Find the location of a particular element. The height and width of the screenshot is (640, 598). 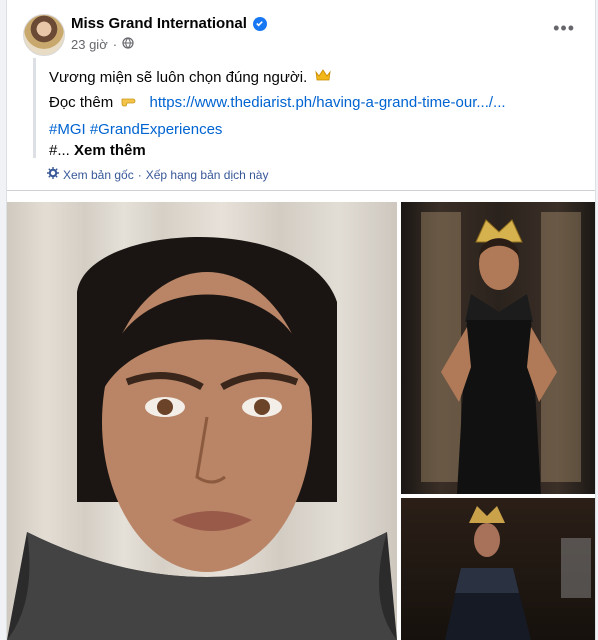

see-original-link: Xem bản gốc is located at coordinates (98, 175).